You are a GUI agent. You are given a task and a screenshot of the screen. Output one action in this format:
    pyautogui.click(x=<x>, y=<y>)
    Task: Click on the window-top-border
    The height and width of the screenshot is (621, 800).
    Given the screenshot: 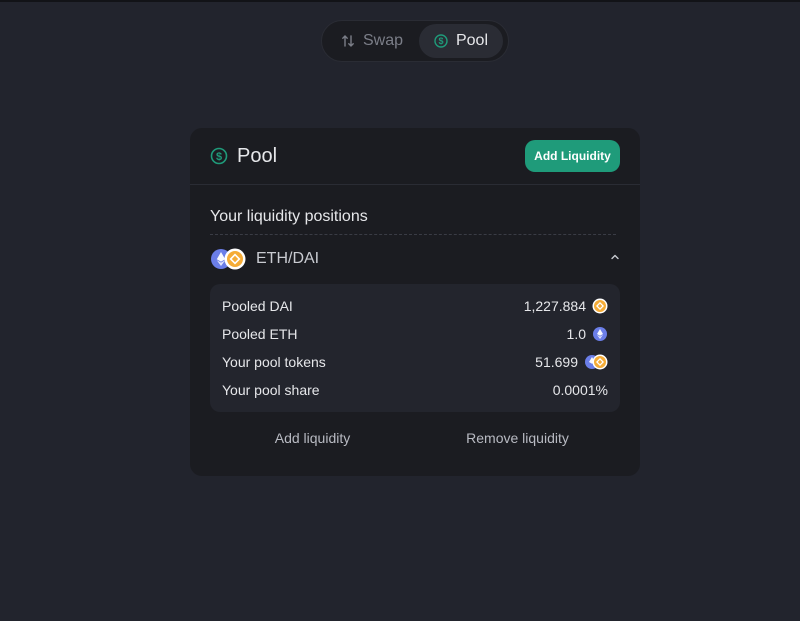 What is the action you would take?
    pyautogui.click(x=400, y=1)
    